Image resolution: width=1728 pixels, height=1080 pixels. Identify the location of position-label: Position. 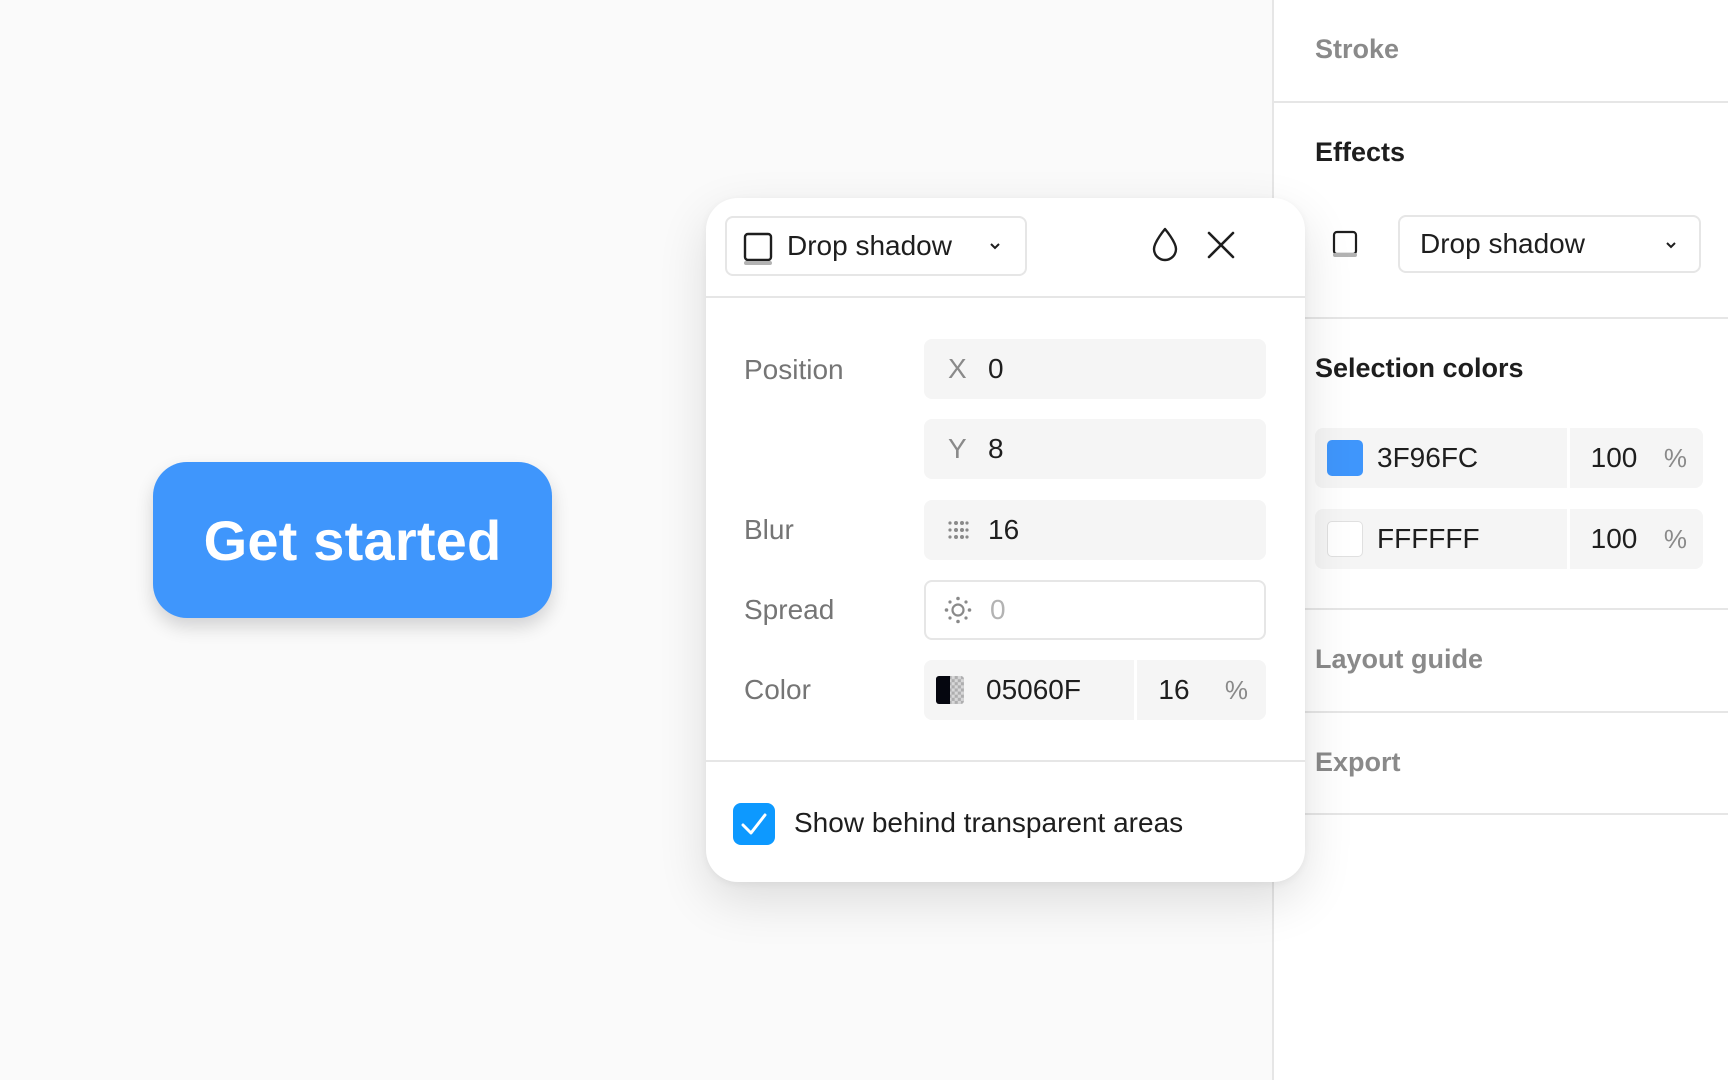
(794, 369).